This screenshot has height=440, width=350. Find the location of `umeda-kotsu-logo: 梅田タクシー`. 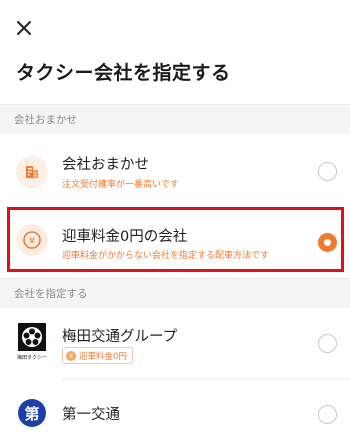

umeda-kotsu-logo: 梅田タクシー is located at coordinates (32, 343).